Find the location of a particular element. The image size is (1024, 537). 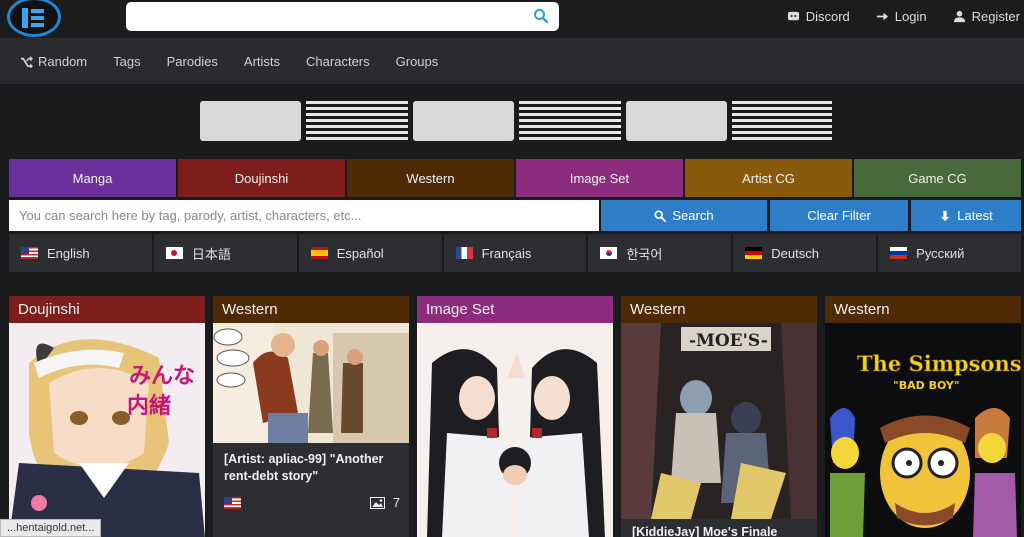

register-link: Register is located at coordinates (986, 16).